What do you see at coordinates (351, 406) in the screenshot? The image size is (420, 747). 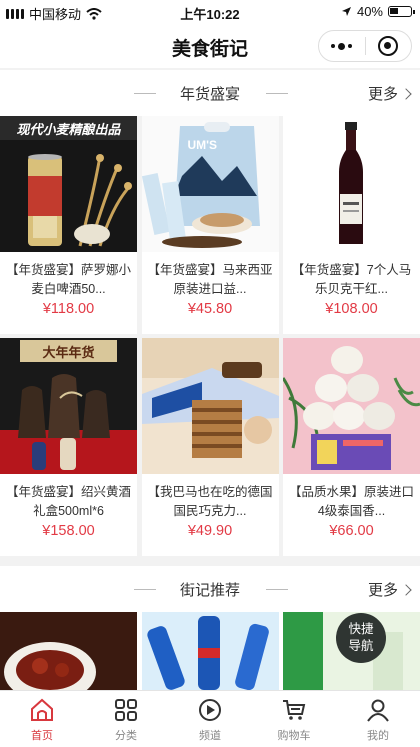 I see `product-image-coconut` at bounding box center [351, 406].